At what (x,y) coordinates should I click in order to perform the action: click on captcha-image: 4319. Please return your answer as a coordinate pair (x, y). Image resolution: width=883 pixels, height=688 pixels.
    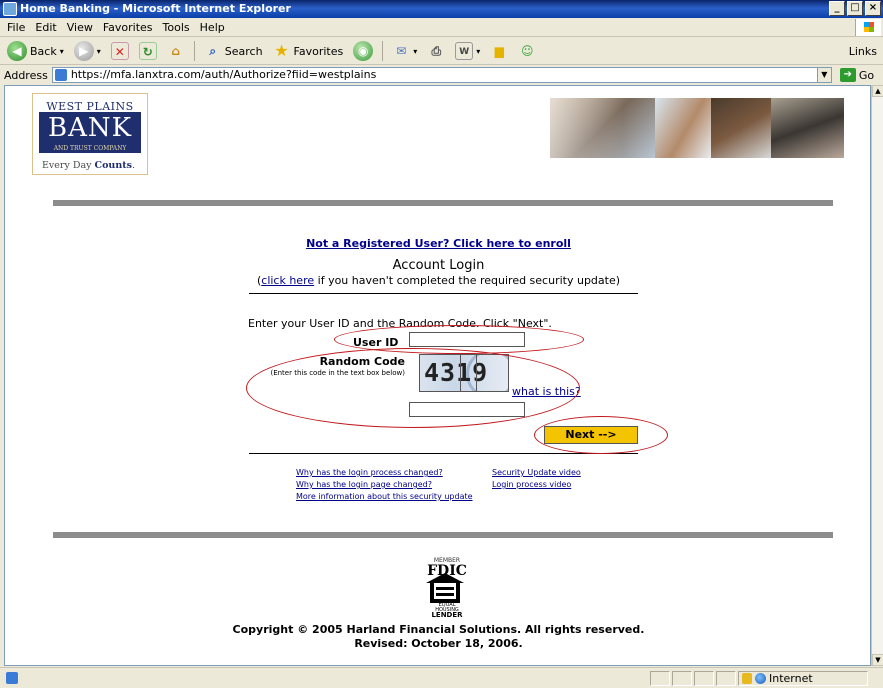
    Looking at the image, I should click on (464, 373).